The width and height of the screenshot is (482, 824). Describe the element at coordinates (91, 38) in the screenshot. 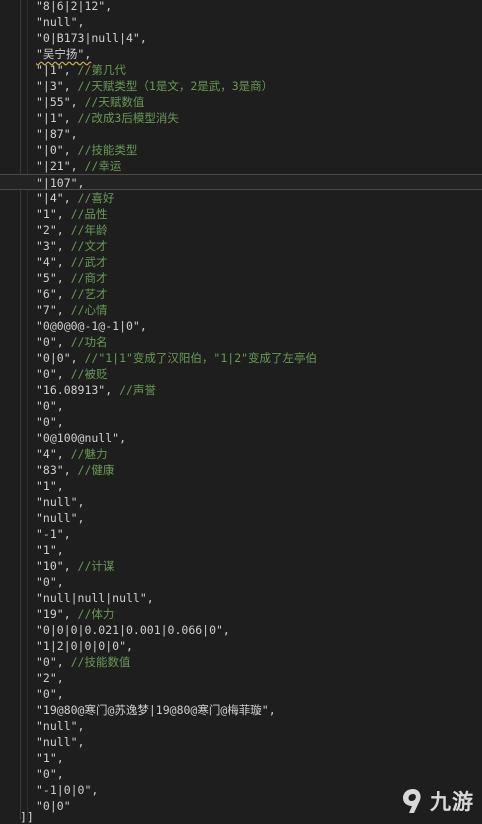

I see `code-text: "0|B173|null|4",` at that location.